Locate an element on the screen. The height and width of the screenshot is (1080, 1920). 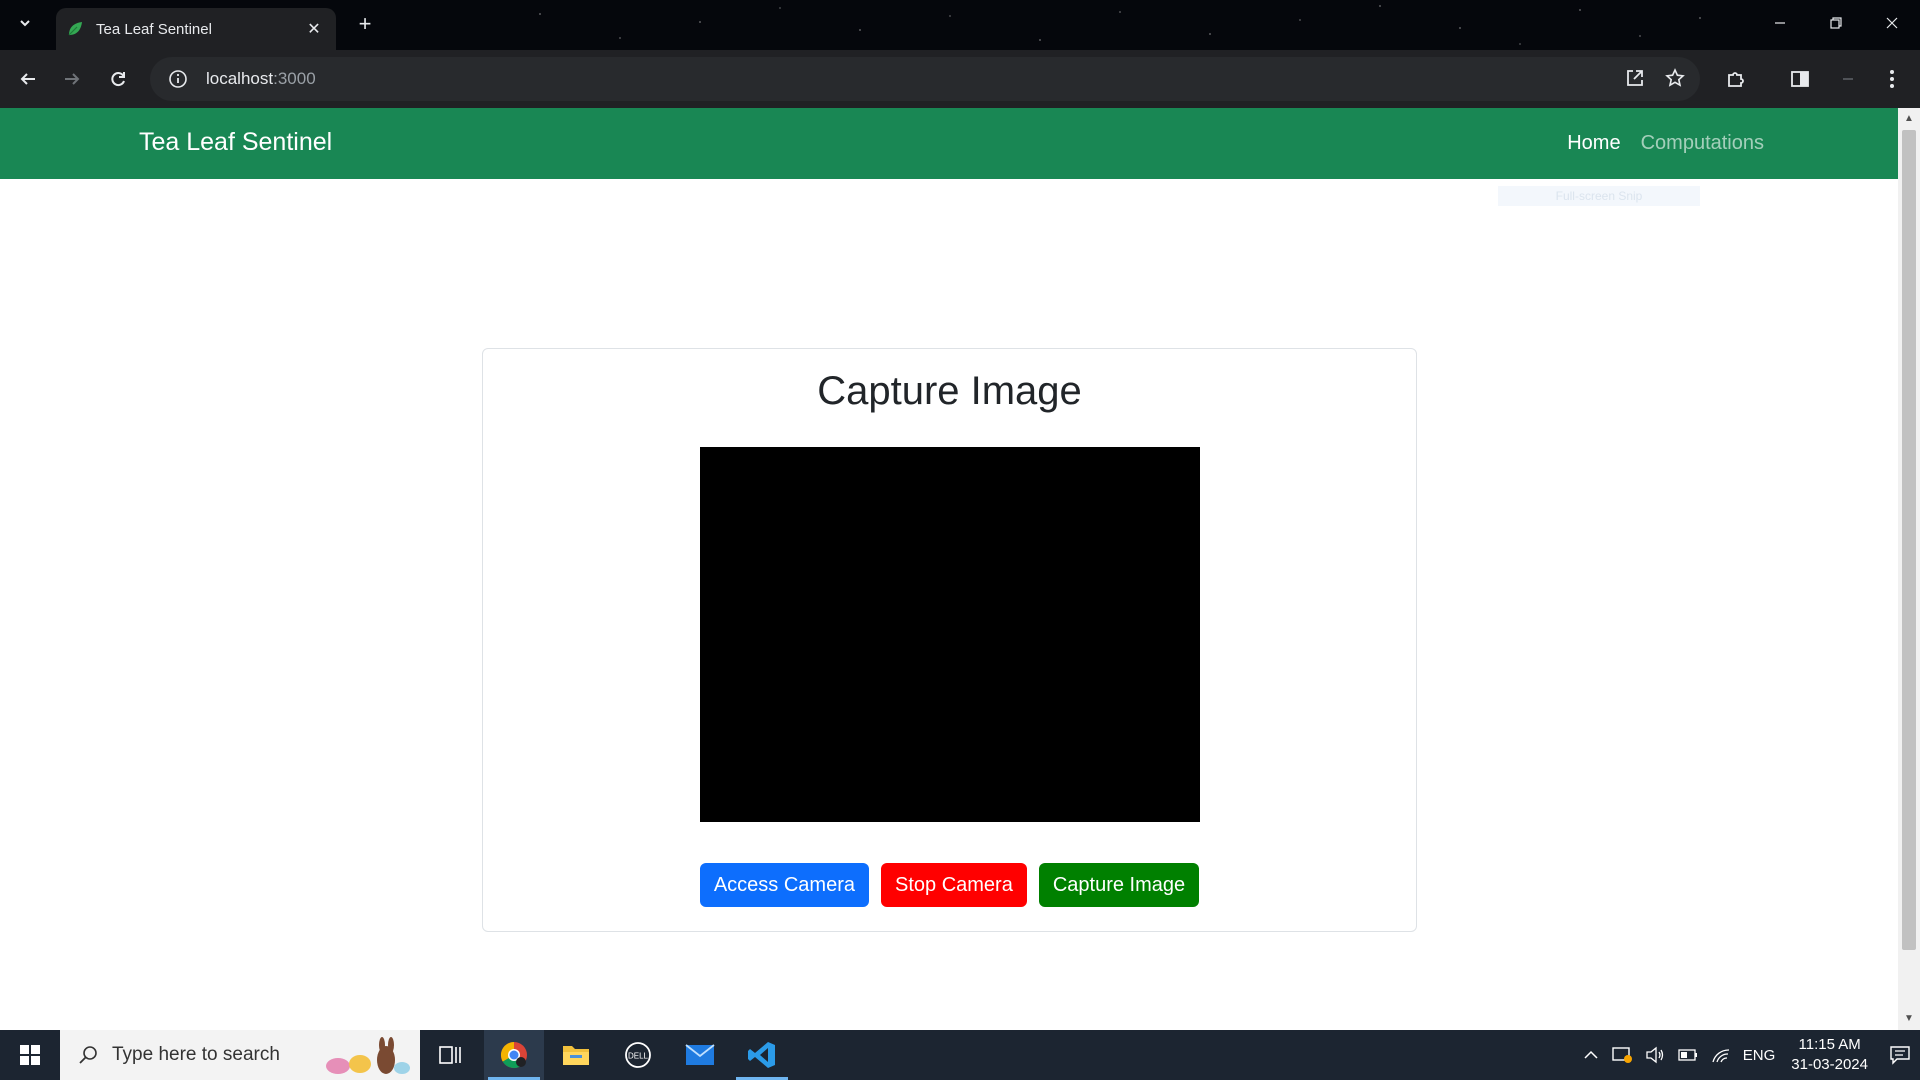
browser-tab-active: Tea Leaf Sentinel ✕ is located at coordinates (196, 29).